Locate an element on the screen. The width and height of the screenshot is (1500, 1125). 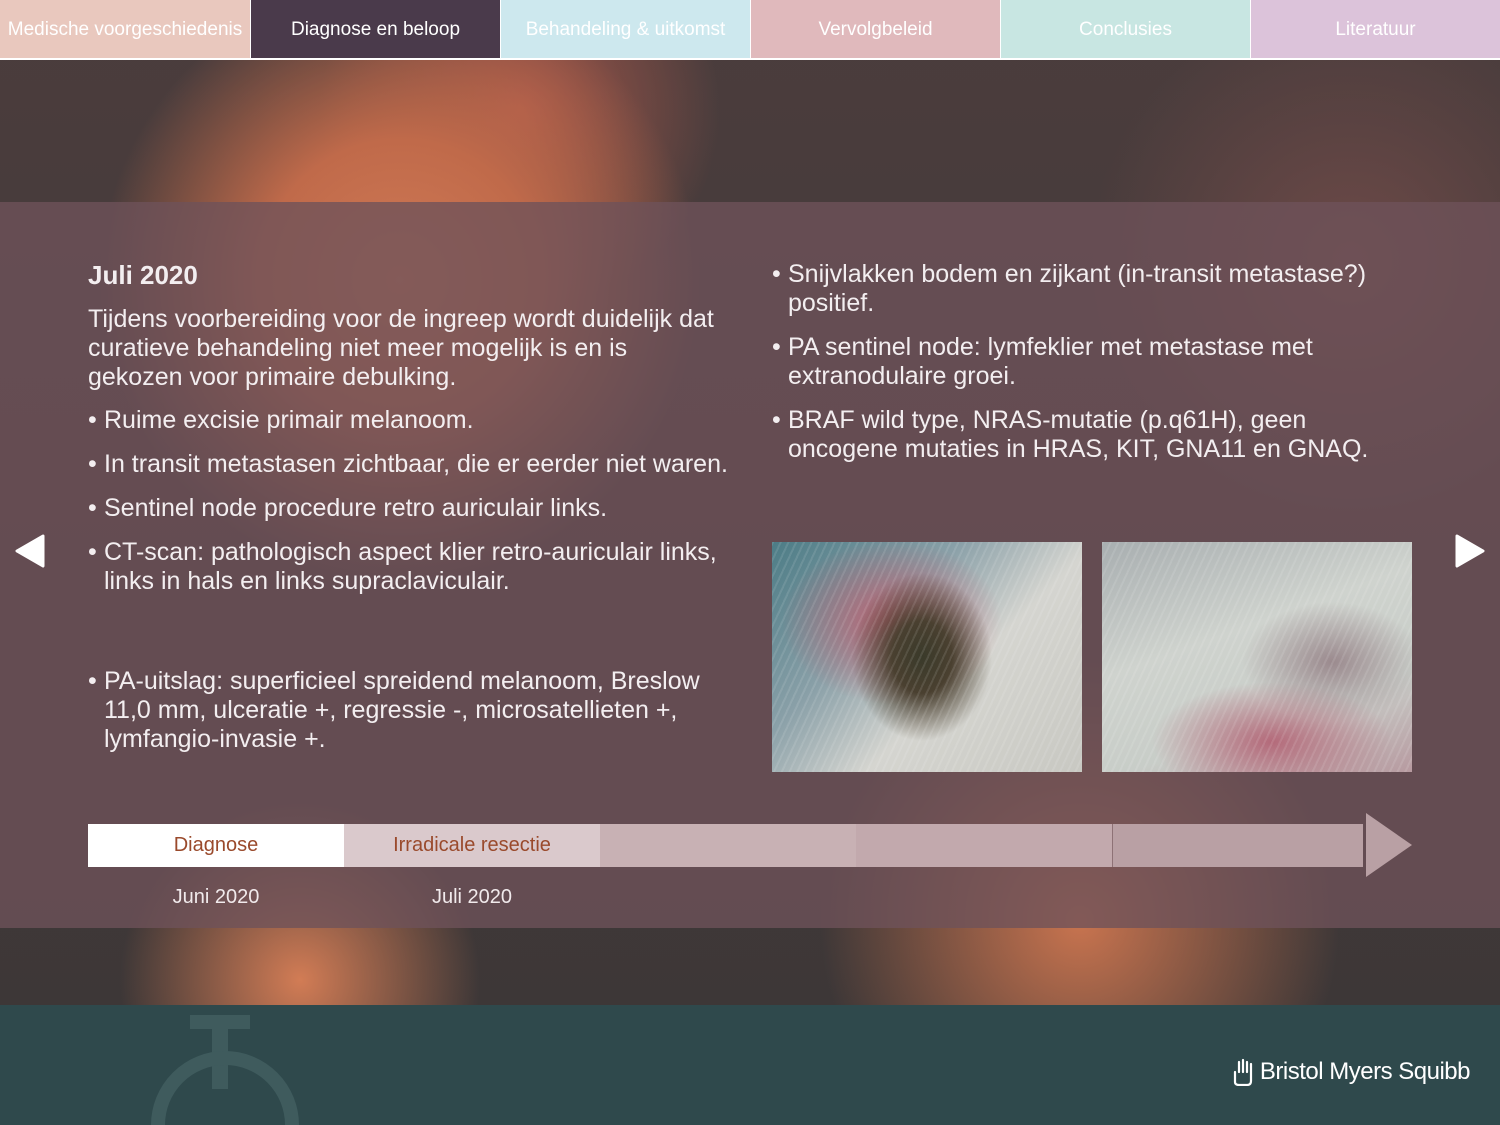
tab-diagnose-en-beloop: Diagnose en beloop is located at coordinates (375, 30).